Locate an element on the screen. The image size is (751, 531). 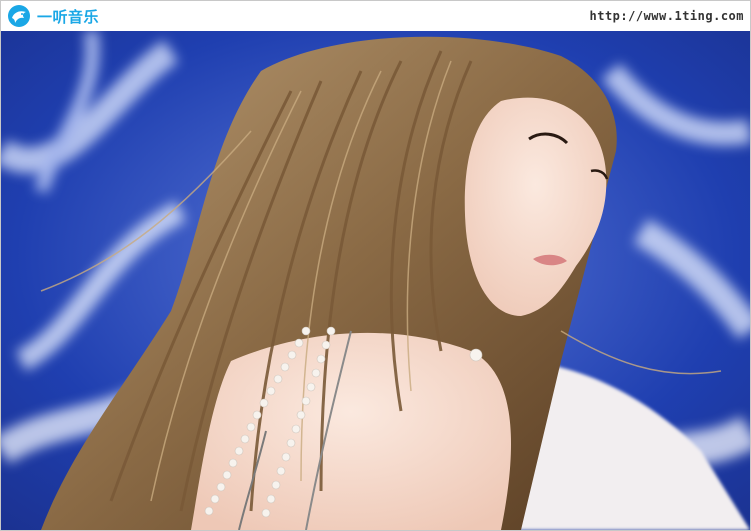
site-logo: 一听音乐 is located at coordinates (53, 16).